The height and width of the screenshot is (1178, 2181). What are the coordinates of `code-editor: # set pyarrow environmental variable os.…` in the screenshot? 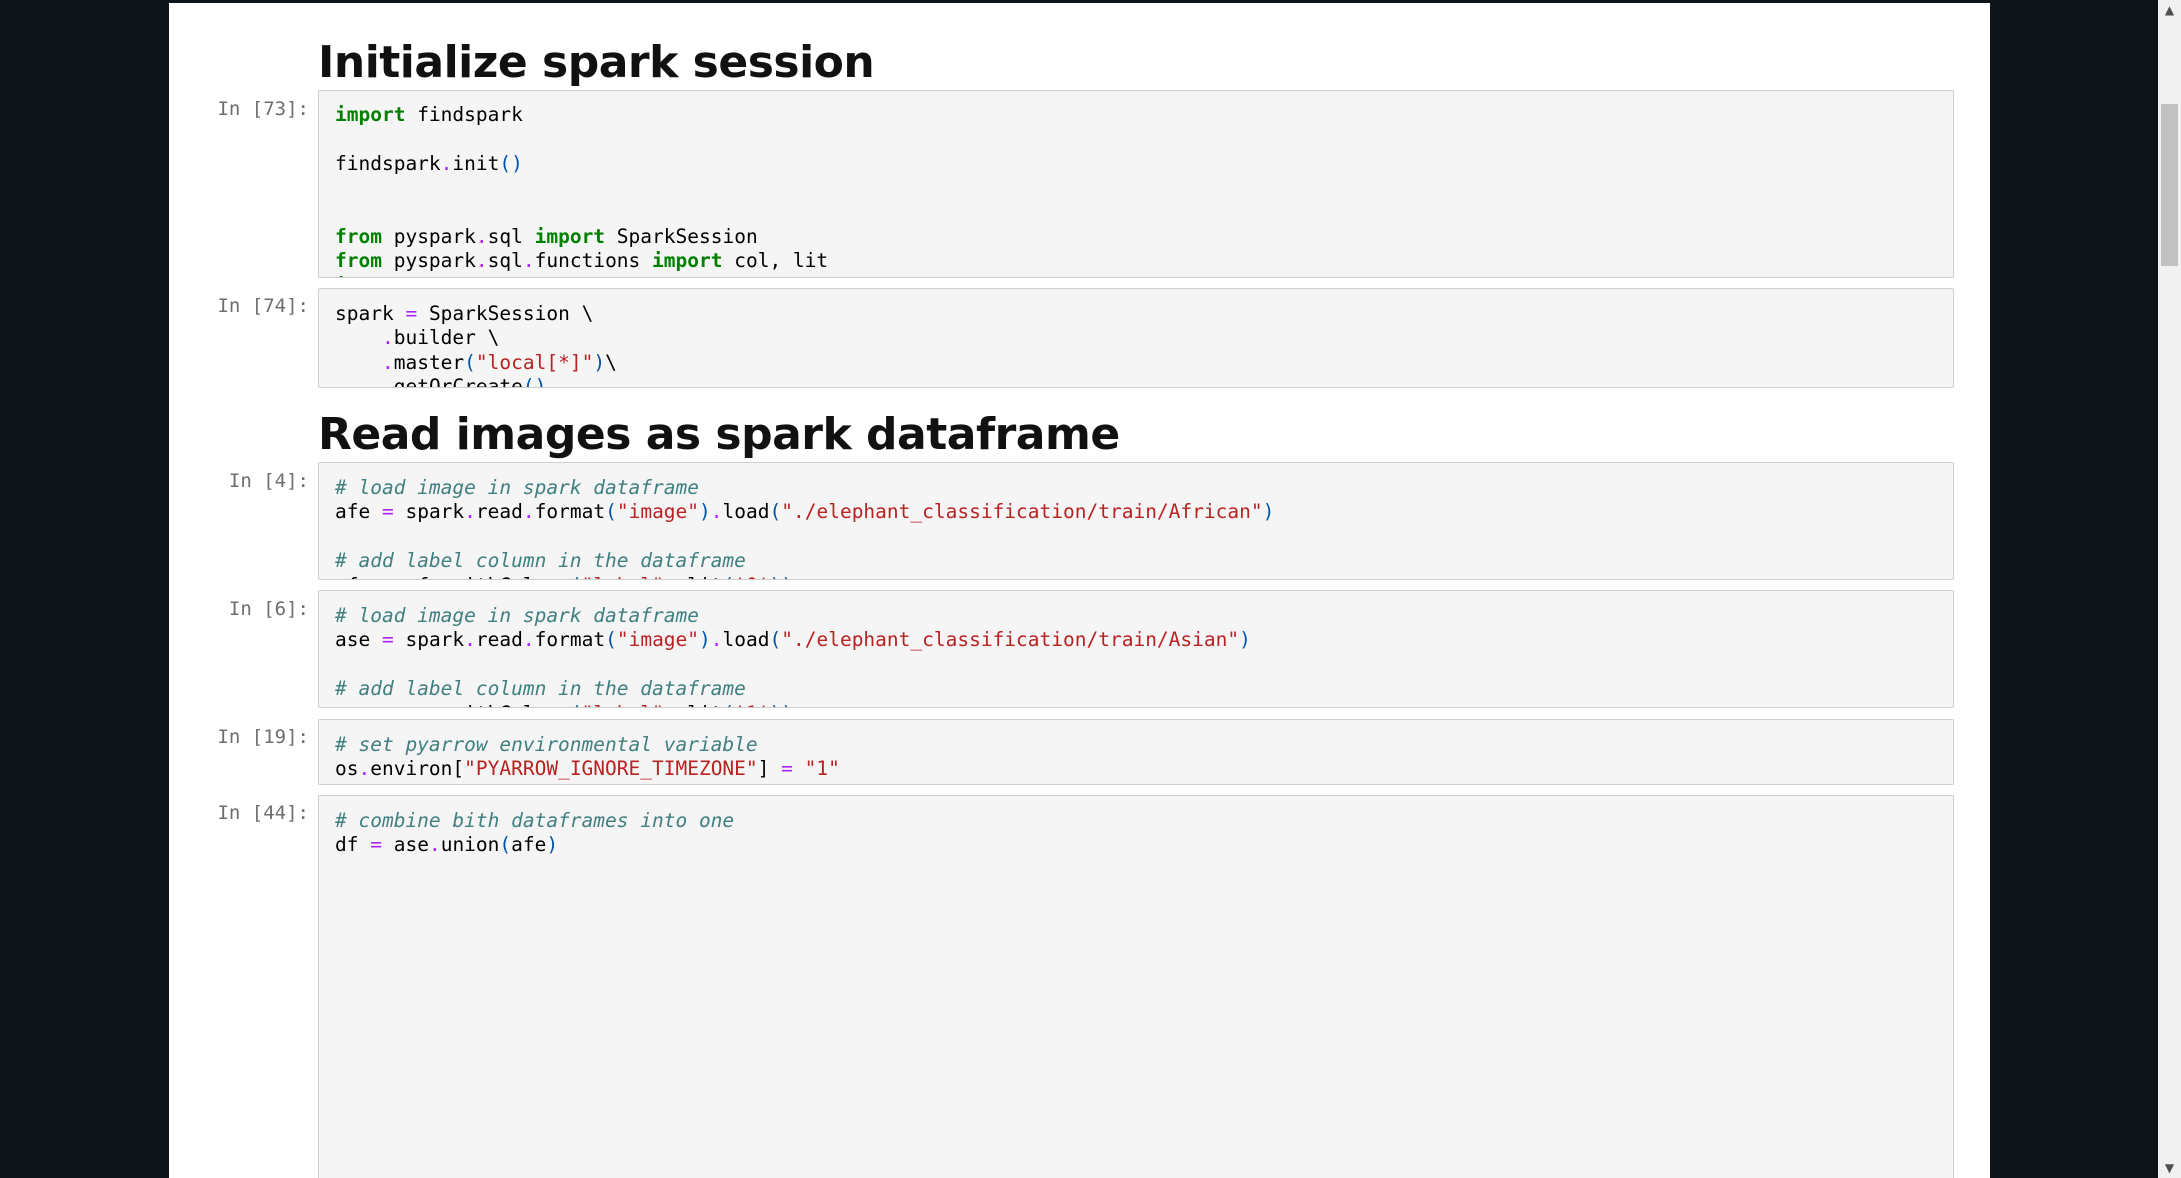 It's located at (587, 757).